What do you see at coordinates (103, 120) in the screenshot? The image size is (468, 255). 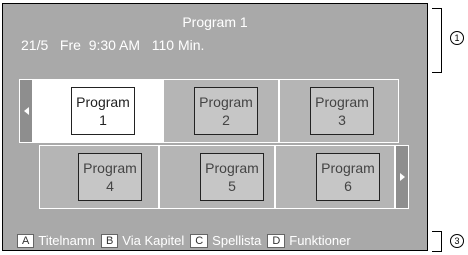 I see `program-card-number: 1` at bounding box center [103, 120].